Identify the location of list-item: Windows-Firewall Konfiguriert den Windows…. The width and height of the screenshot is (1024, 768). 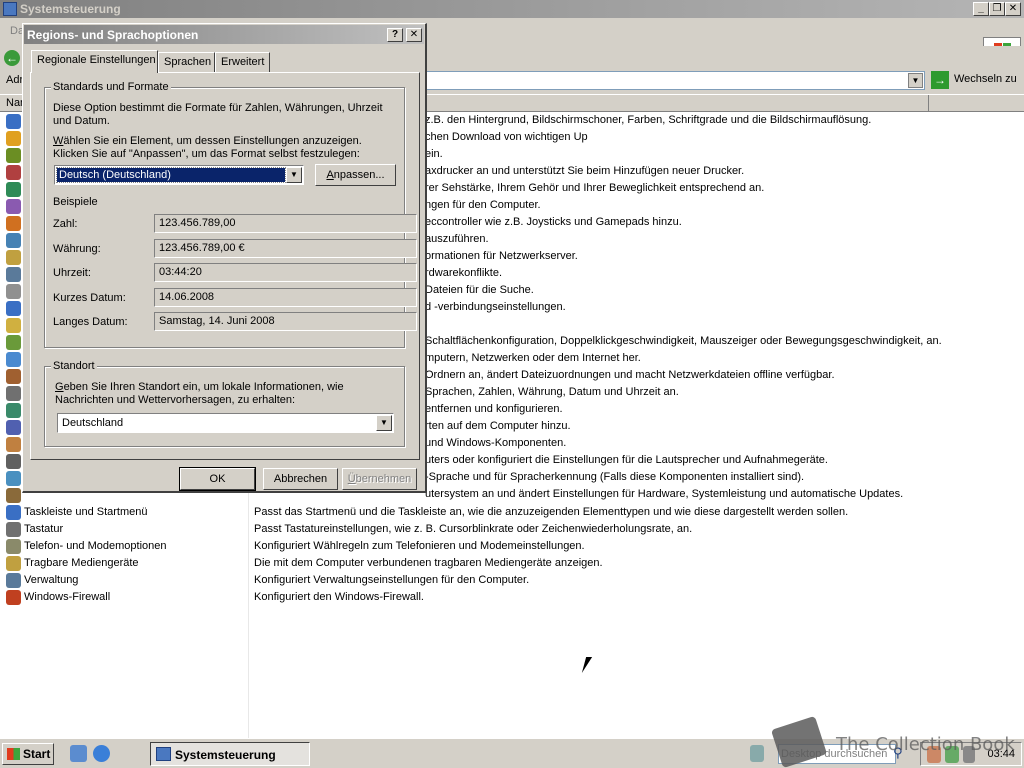
(512, 597).